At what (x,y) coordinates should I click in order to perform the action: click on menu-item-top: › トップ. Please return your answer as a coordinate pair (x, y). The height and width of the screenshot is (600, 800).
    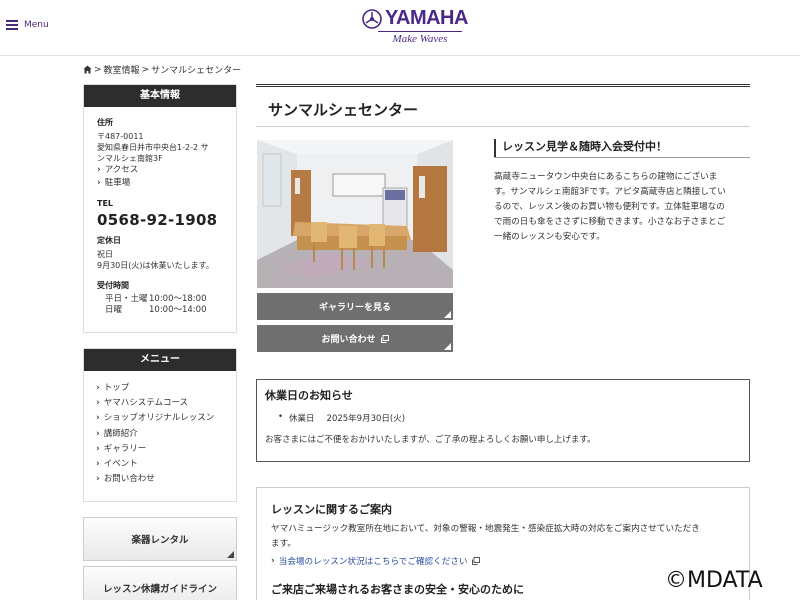
    Looking at the image, I should click on (160, 388).